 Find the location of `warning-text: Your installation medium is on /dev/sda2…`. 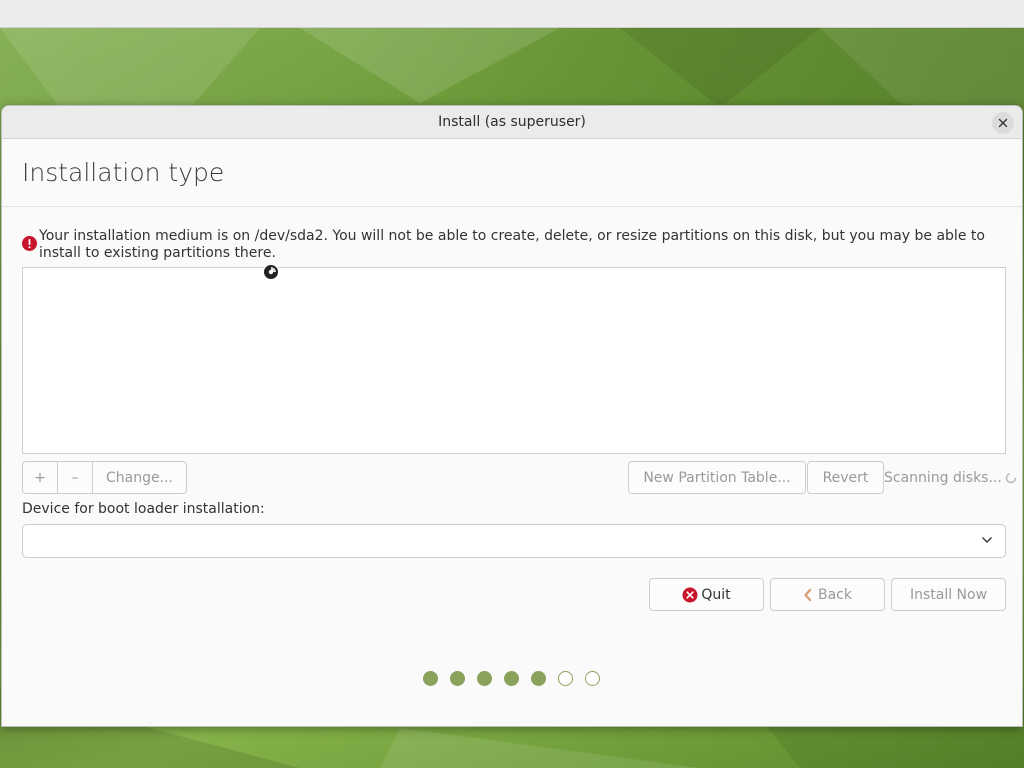

warning-text: Your installation medium is on /dev/sda2… is located at coordinates (512, 244).